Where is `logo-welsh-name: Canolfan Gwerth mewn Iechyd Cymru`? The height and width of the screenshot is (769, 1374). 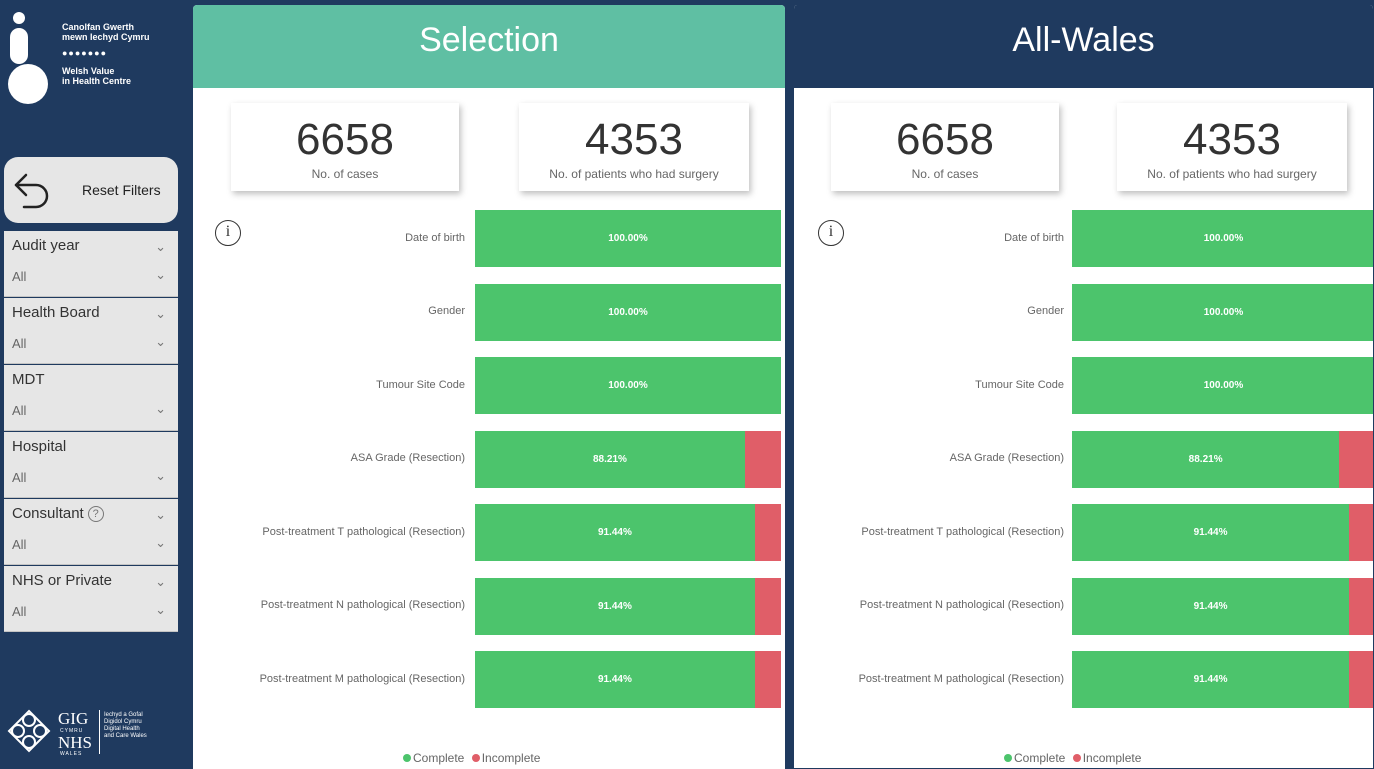 logo-welsh-name: Canolfan Gwerth mewn Iechyd Cymru is located at coordinates (106, 32).